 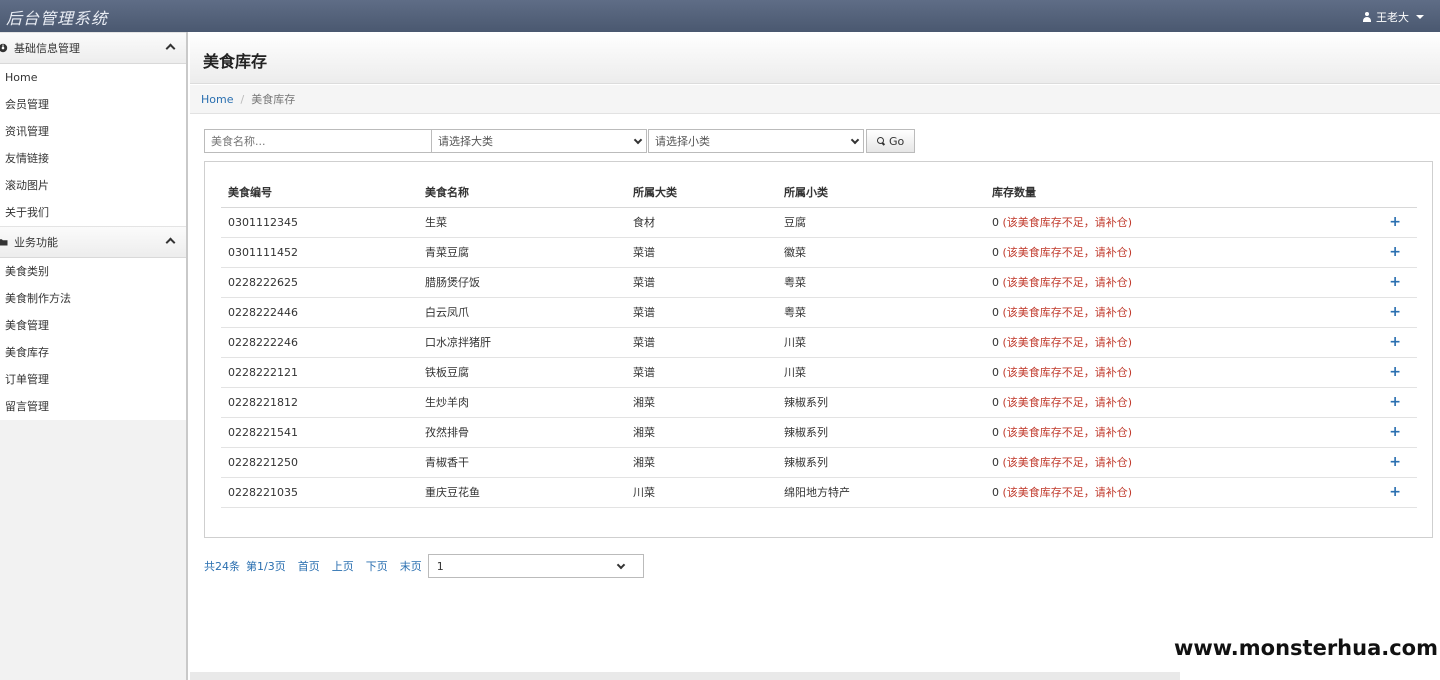 I want to click on sidebar-group-title: 基础信息管理, so click(x=47, y=48).